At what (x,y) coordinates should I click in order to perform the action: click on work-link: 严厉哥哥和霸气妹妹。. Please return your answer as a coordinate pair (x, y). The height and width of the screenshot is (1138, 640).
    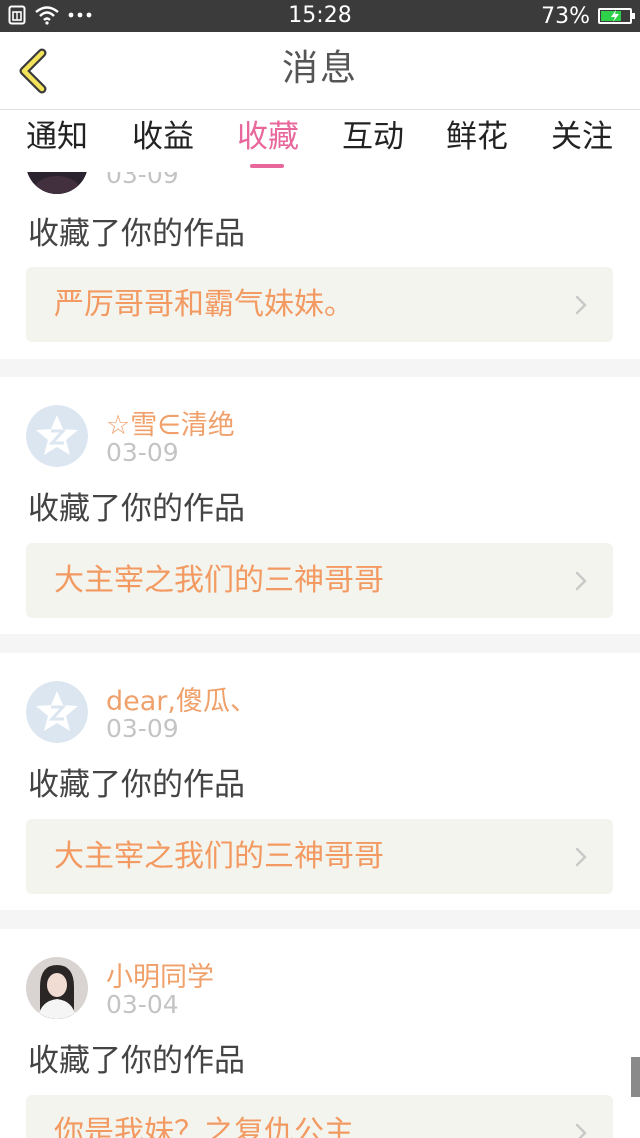
    Looking at the image, I should click on (319, 304).